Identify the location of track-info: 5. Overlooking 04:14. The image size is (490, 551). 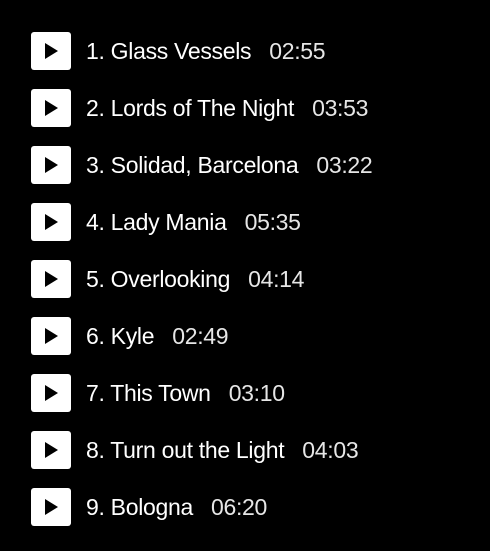
(195, 279).